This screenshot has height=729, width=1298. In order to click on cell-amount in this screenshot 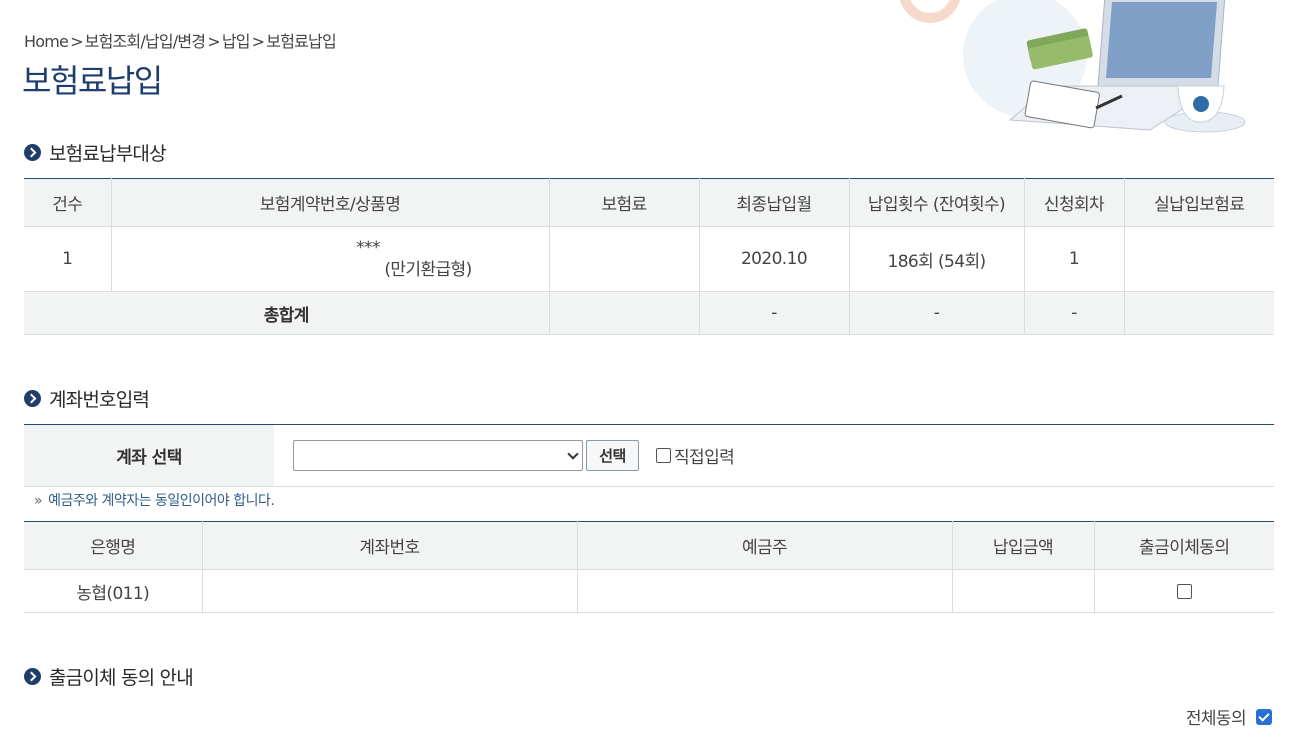, I will do `click(1022, 591)`.